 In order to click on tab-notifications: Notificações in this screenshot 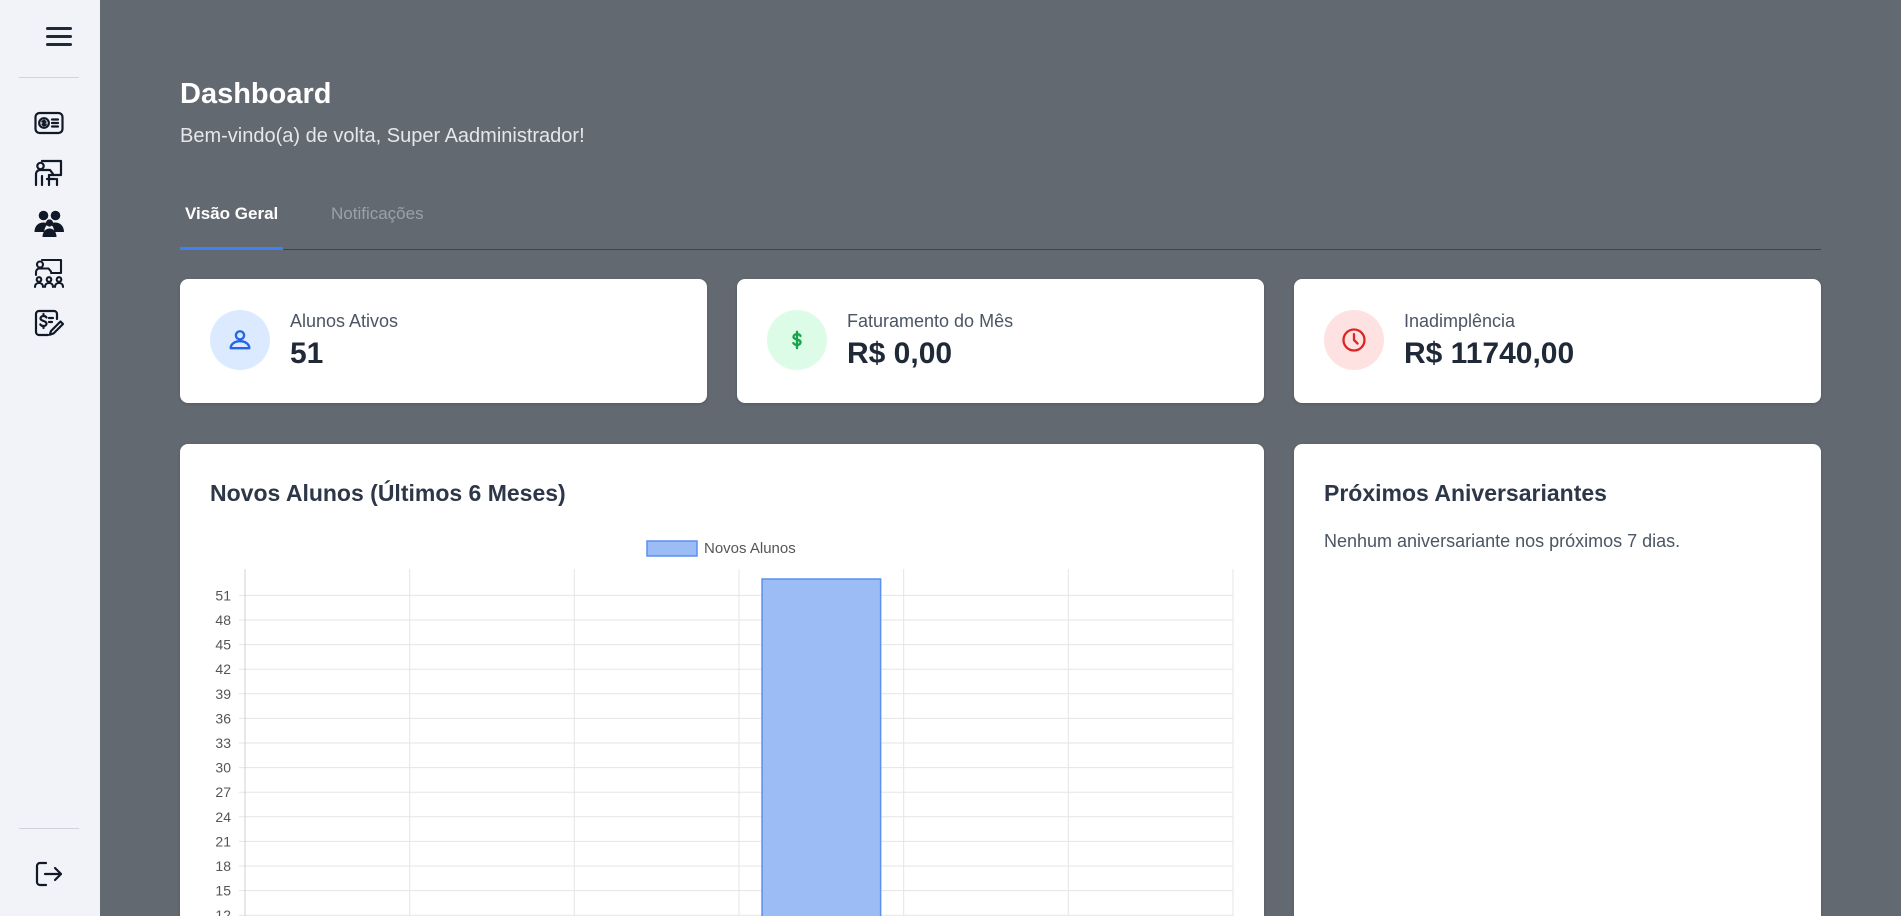, I will do `click(377, 224)`.